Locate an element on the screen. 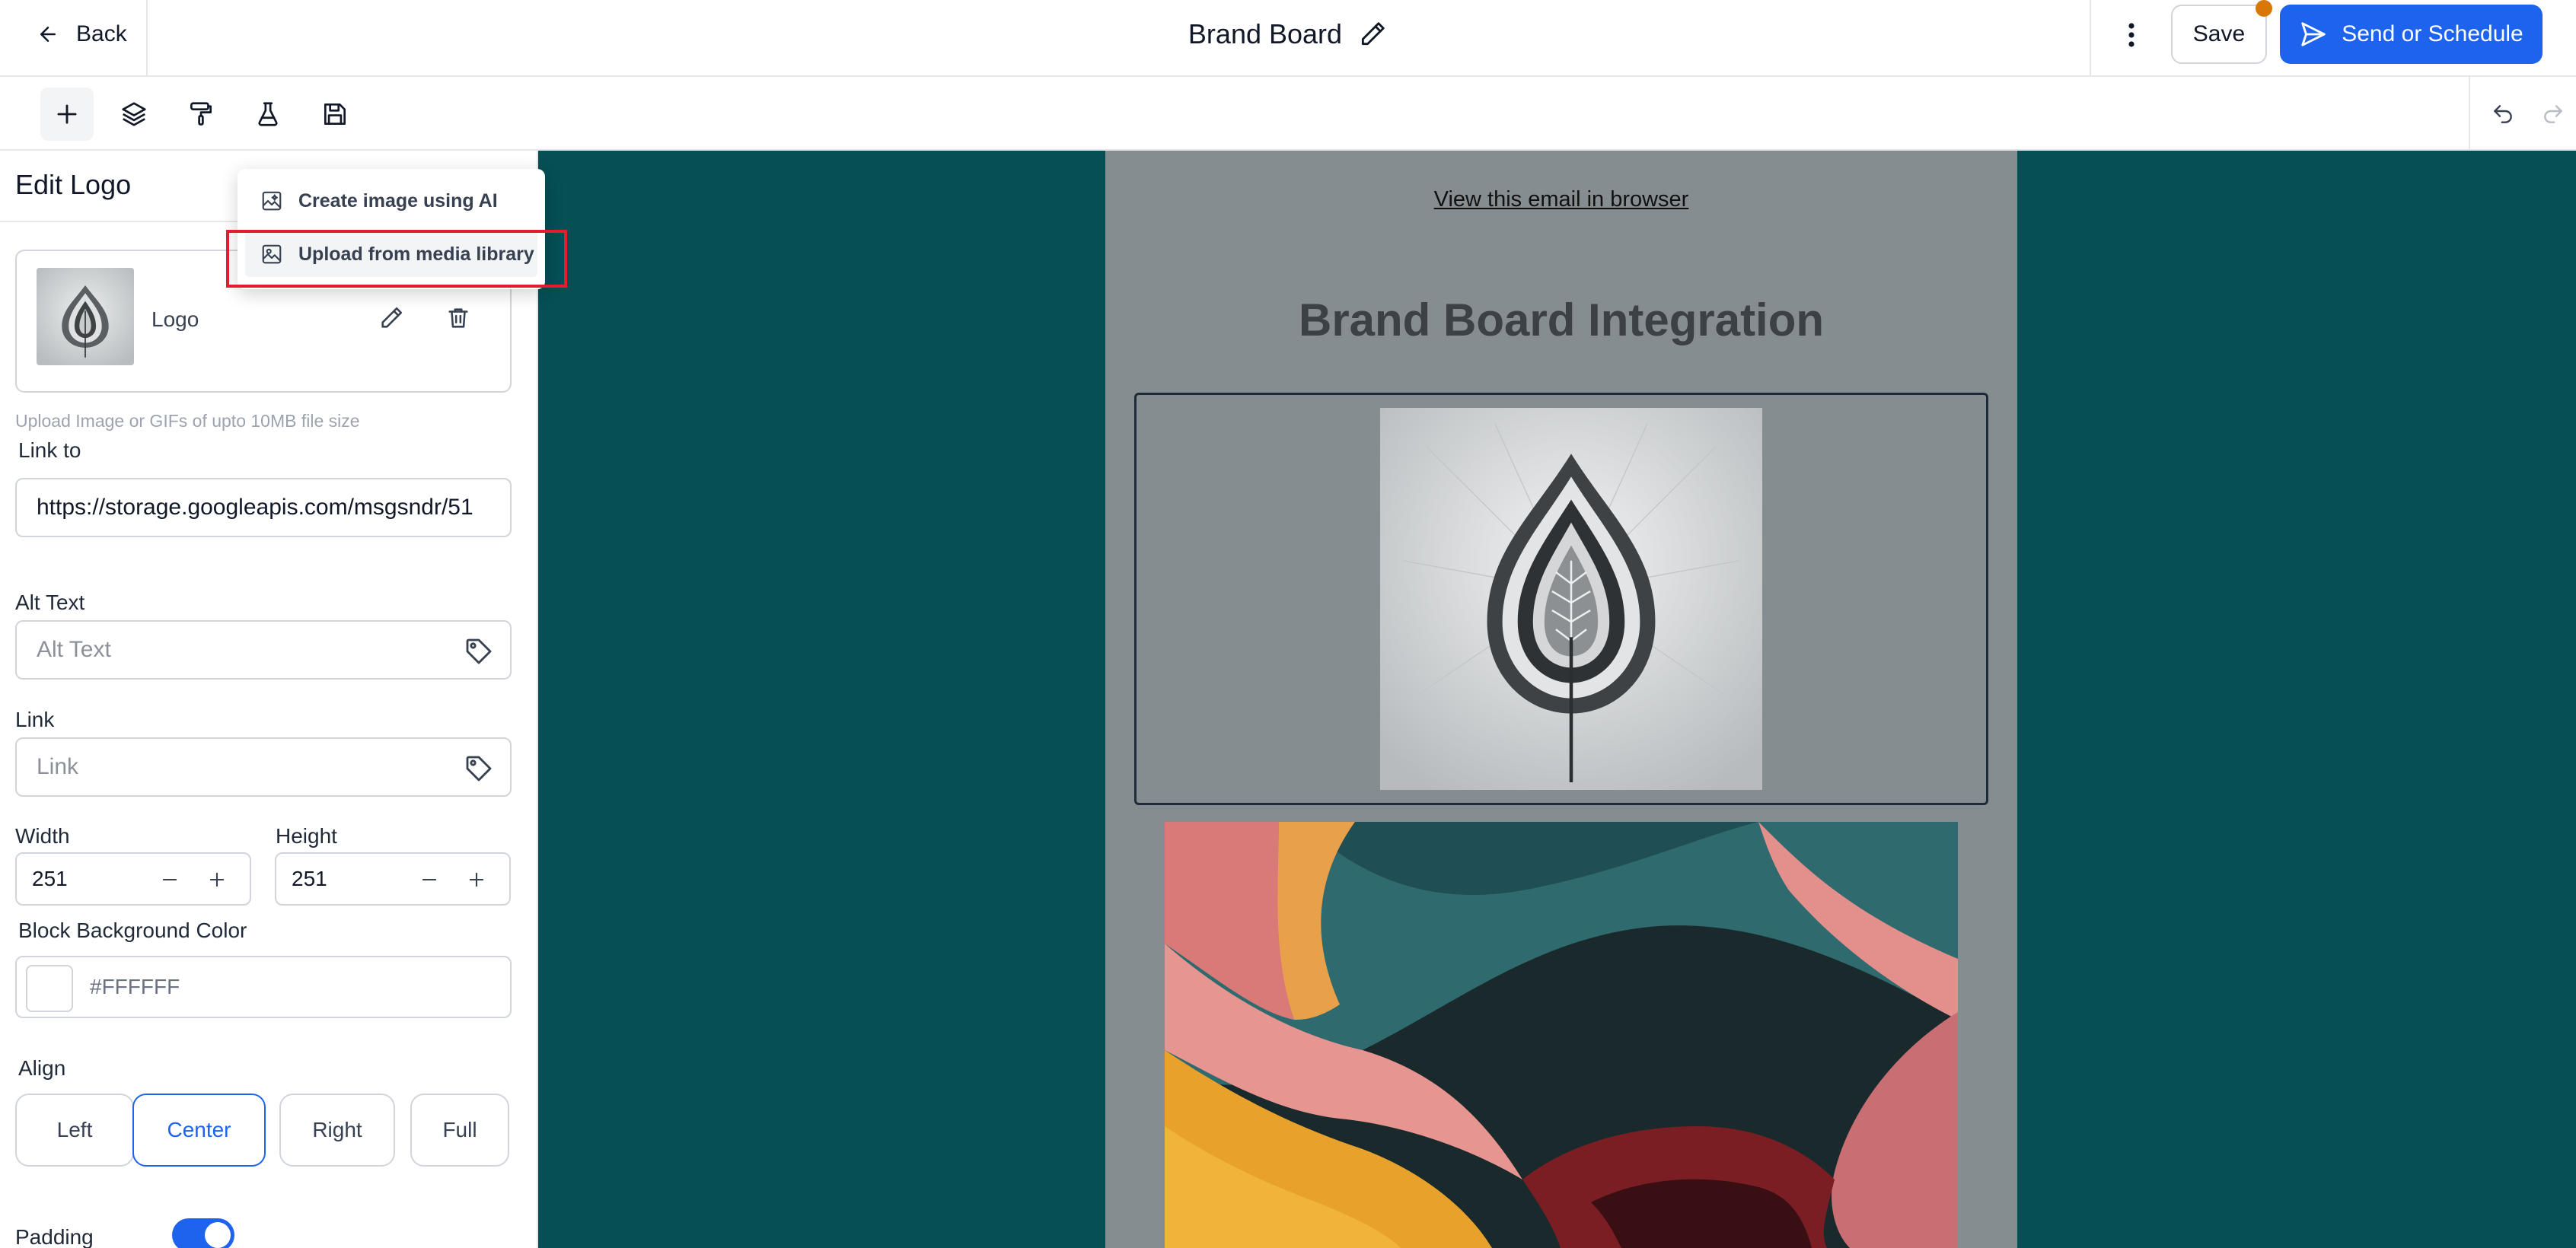 The height and width of the screenshot is (1248, 2576). save-button: Save is located at coordinates (2219, 34).